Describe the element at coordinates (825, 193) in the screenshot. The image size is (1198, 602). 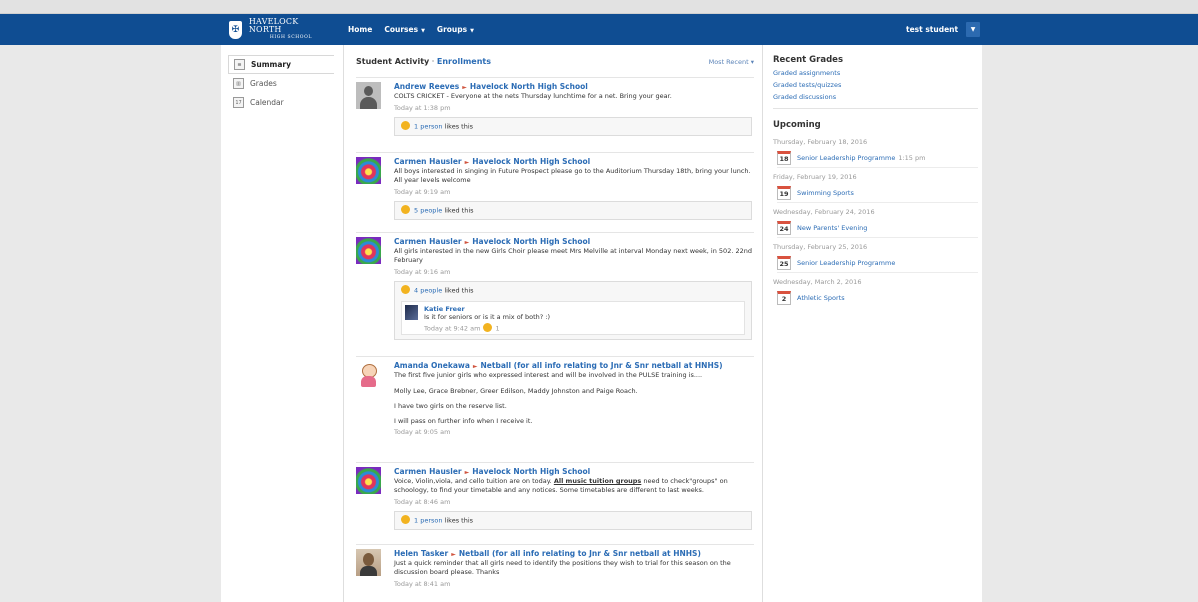
I see `upcoming-event-title: Swimming Sports` at that location.